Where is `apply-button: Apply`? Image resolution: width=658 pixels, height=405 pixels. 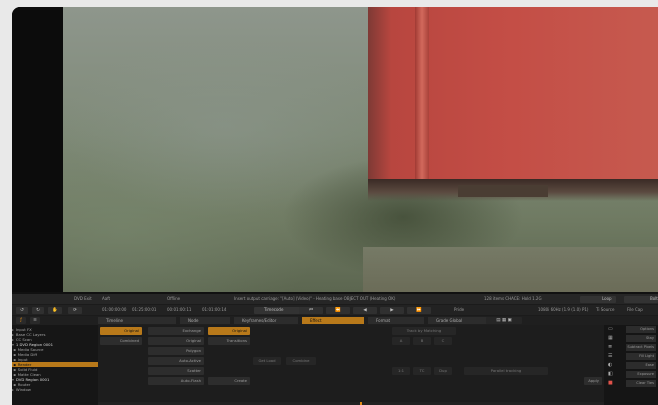
apply-button: Apply is located at coordinates (593, 381).